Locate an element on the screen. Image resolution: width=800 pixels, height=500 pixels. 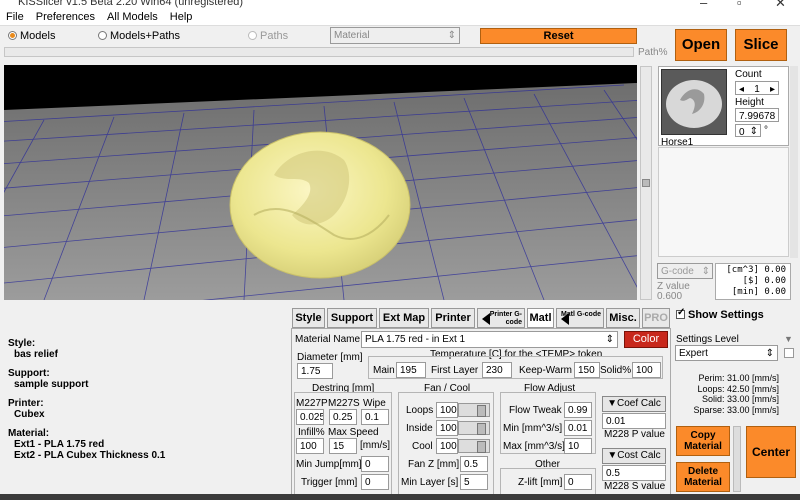
diameter-label: Diameter [mm] is located at coordinates (330, 357).